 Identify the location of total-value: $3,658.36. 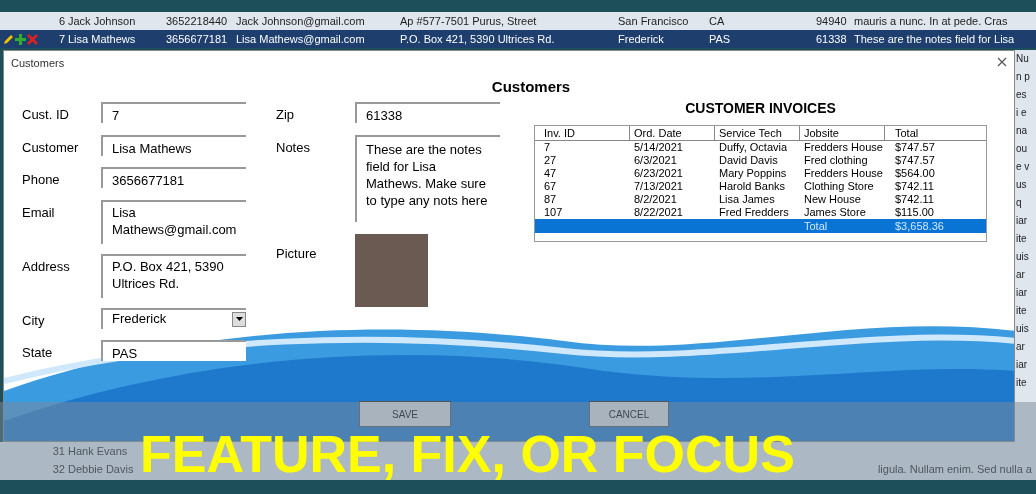
(919, 226).